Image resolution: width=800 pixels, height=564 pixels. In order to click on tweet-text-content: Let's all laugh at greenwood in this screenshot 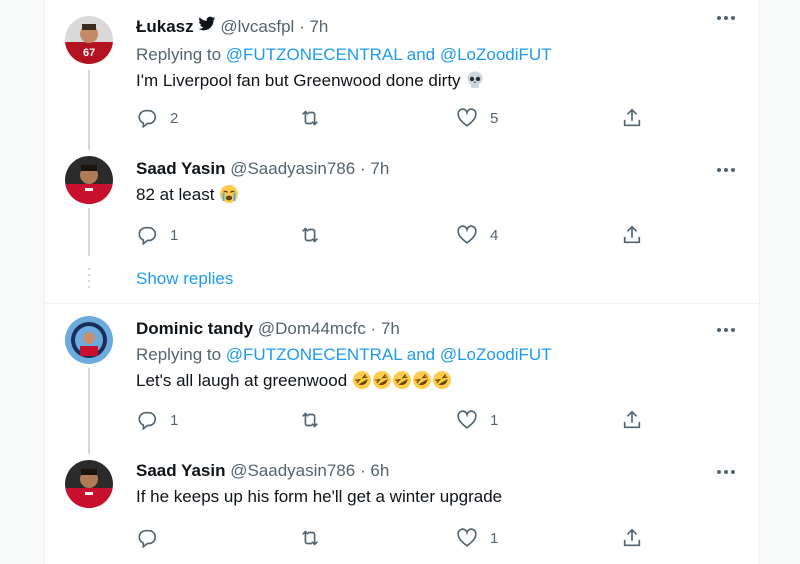, I will do `click(242, 380)`.